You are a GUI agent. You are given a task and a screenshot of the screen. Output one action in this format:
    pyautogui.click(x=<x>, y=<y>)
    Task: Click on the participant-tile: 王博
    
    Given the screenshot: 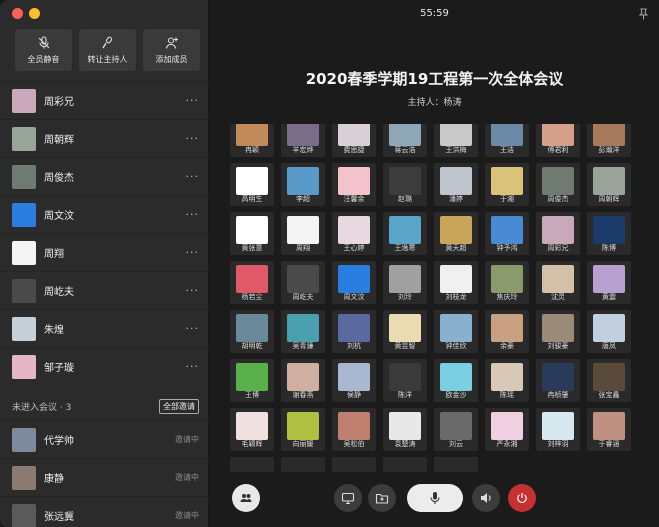 What is the action you would take?
    pyautogui.click(x=252, y=380)
    